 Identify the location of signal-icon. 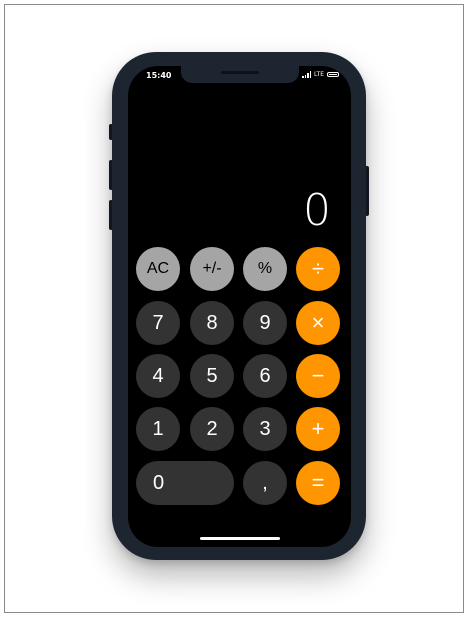
(307, 74).